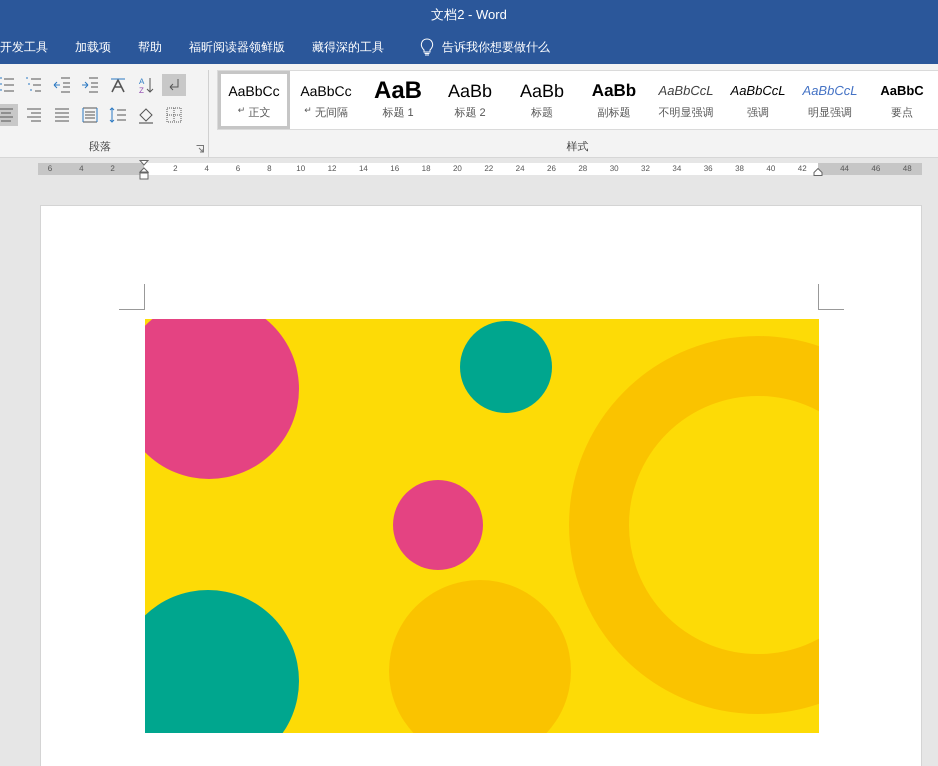 The width and height of the screenshot is (938, 766). What do you see at coordinates (269, 169) in the screenshot?
I see `ruler-number: 8` at bounding box center [269, 169].